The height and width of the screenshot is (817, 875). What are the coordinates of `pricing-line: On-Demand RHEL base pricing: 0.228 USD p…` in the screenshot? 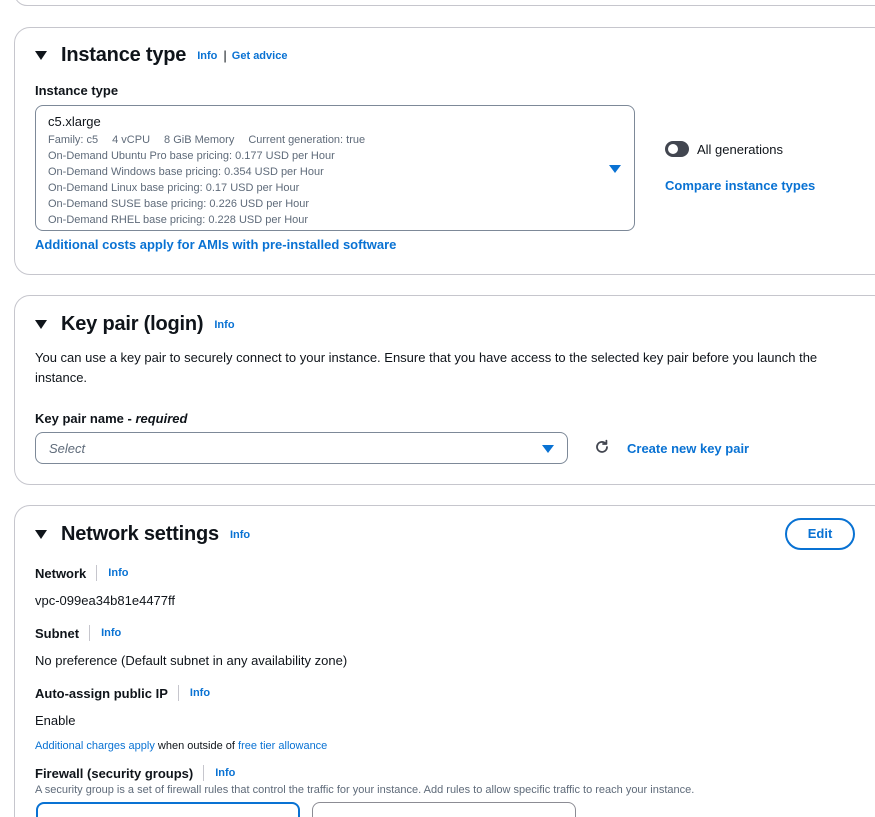 It's located at (178, 220).